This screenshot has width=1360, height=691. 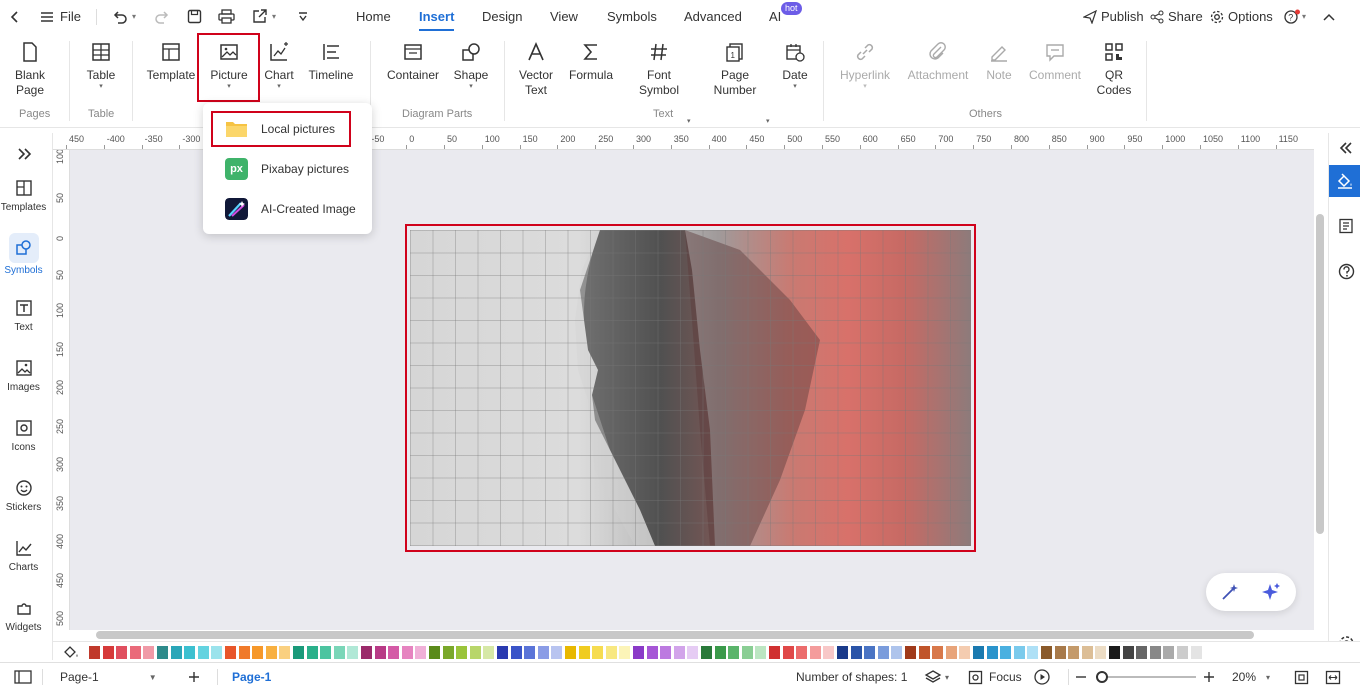 I want to click on attachment-button: Attachment, so click(x=938, y=62).